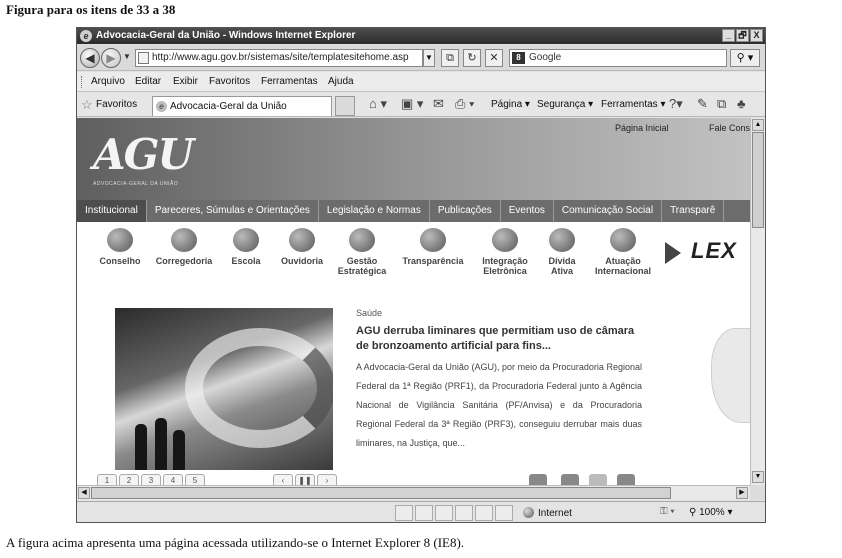  Describe the element at coordinates (229, 81) in the screenshot. I see `menu-favoritos: Favoritos` at that location.